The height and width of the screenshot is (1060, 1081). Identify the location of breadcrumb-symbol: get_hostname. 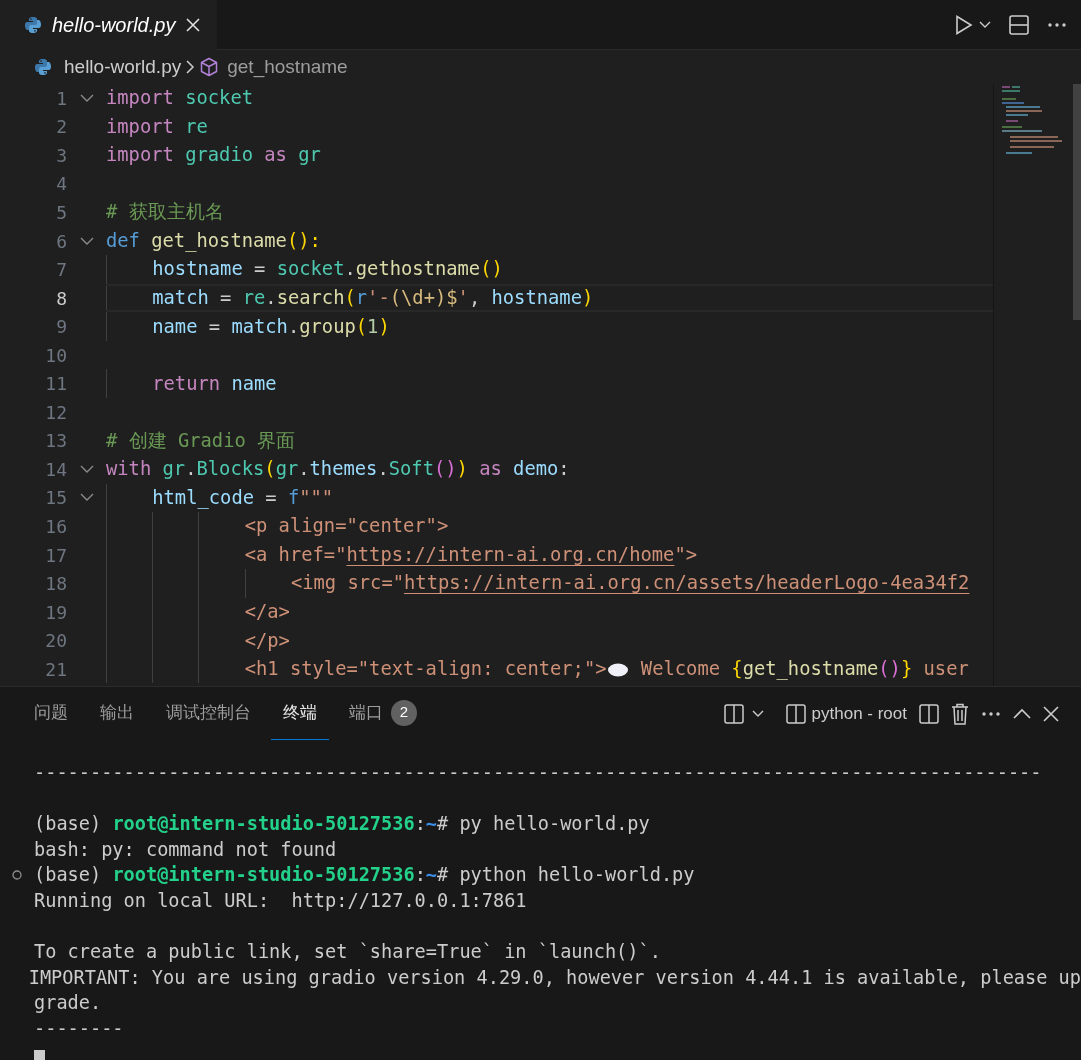
(287, 67).